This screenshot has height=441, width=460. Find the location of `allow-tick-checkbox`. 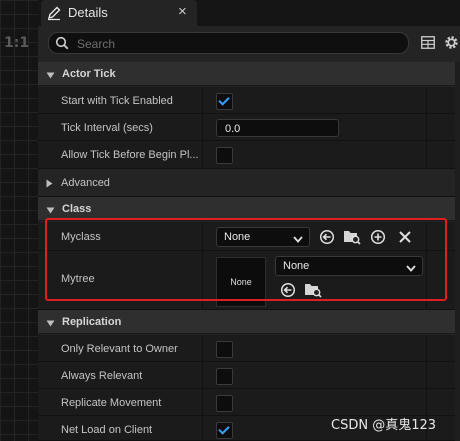

allow-tick-checkbox is located at coordinates (224, 155).